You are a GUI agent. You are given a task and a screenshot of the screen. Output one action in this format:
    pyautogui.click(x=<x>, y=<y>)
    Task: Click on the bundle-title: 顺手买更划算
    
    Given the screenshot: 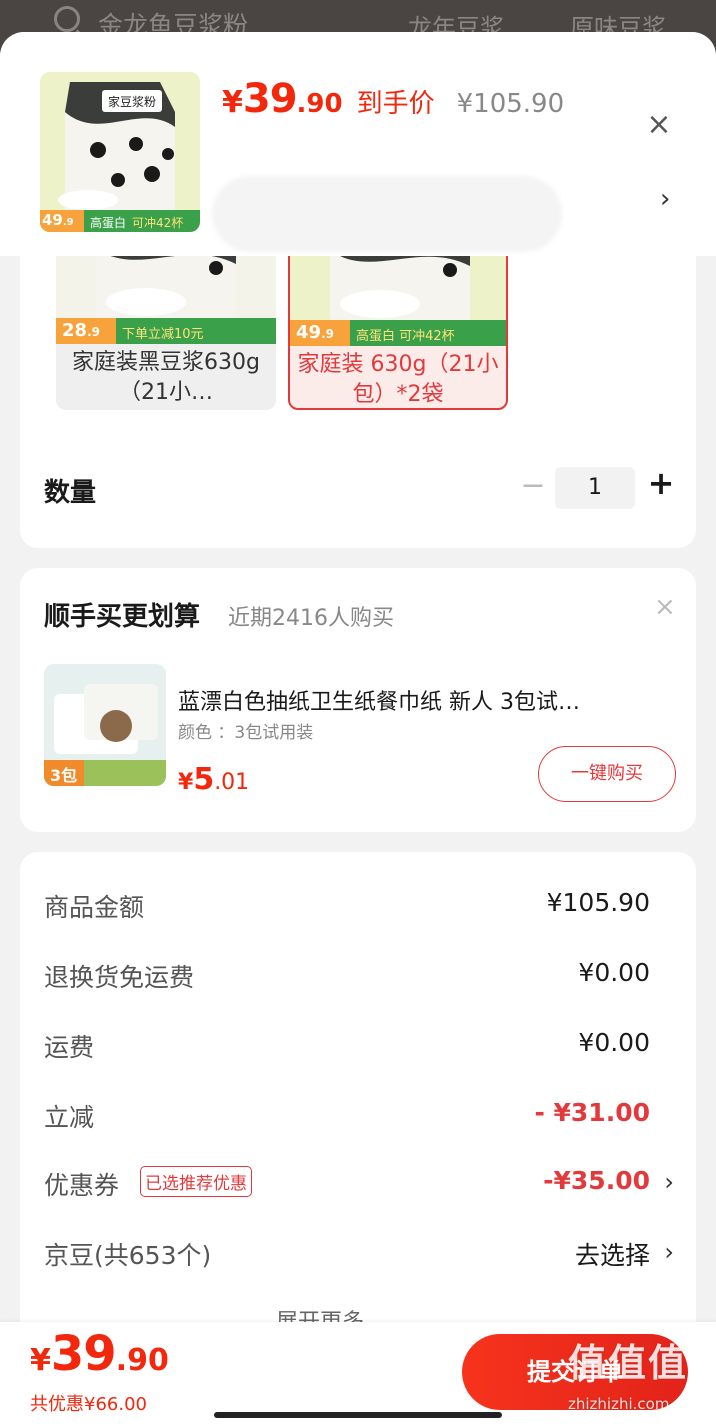 What is the action you would take?
    pyautogui.click(x=122, y=617)
    